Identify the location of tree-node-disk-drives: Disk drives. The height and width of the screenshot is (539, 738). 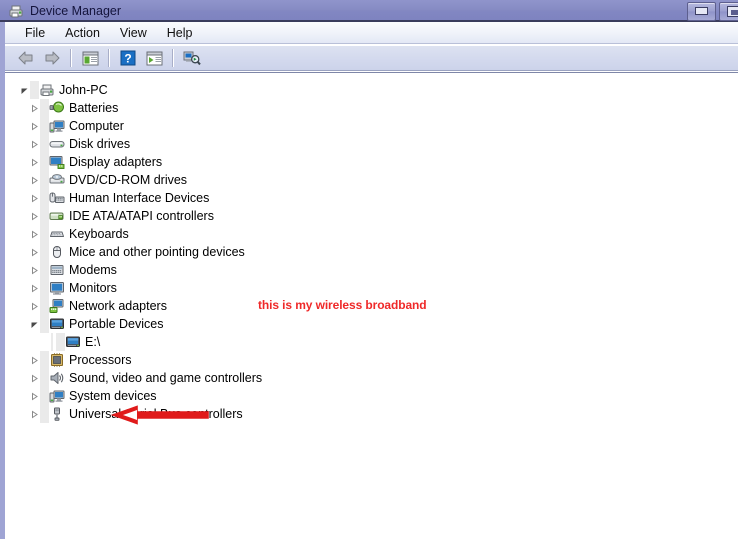
(371, 144).